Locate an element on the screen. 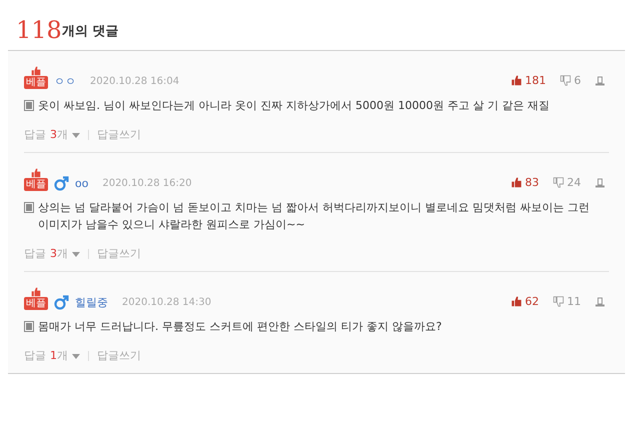  comment-date: 2020.10.28 14:30 is located at coordinates (167, 303).